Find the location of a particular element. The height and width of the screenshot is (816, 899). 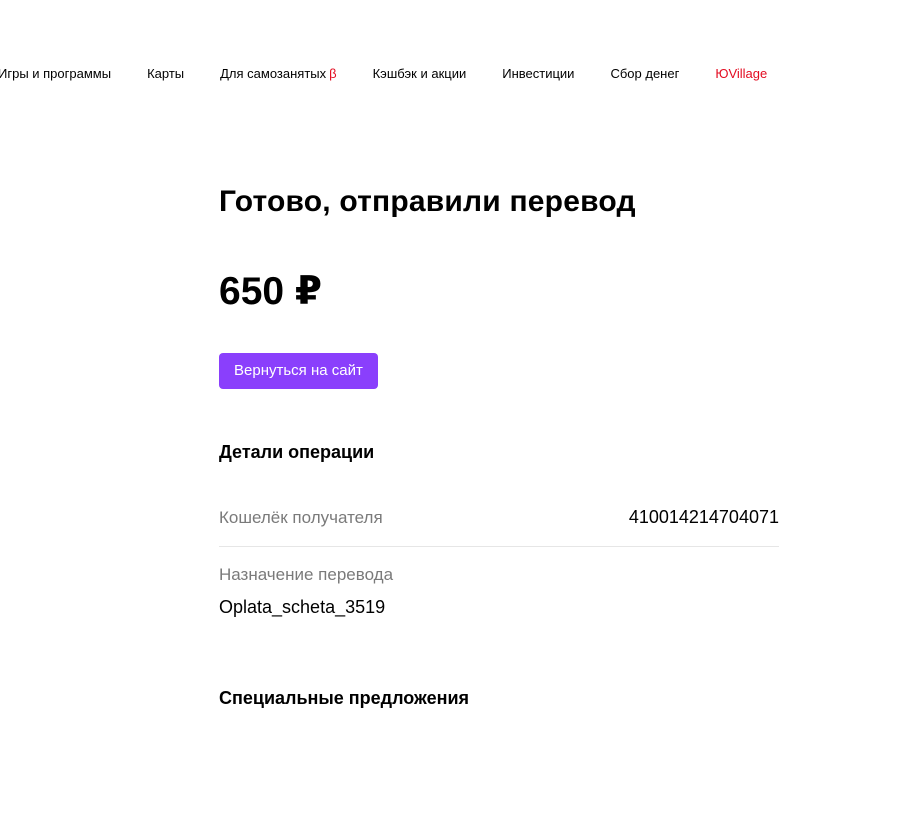

back-to-site-button: Вернуться на сайт is located at coordinates (298, 371).